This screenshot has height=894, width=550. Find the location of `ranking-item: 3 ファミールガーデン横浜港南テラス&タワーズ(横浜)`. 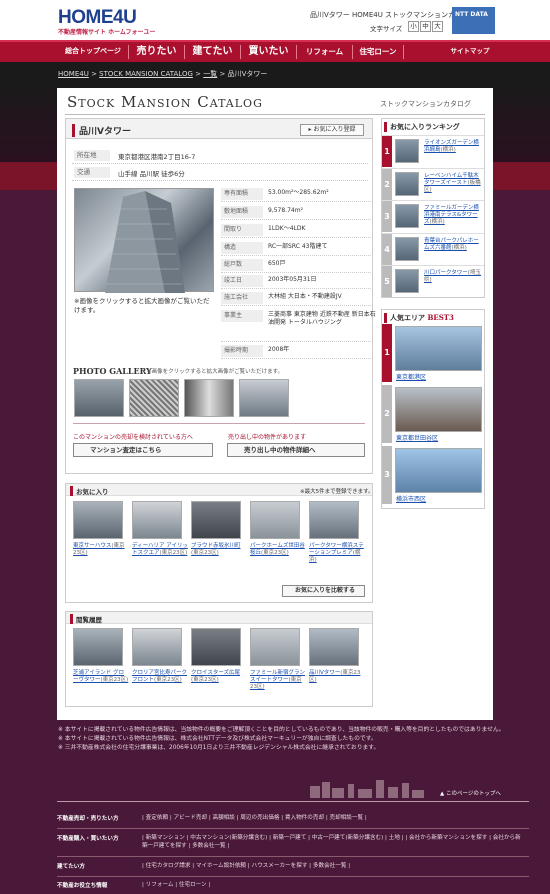

ranking-item: 3 ファミールガーデン横浜港南テラス&タワーズ(横浜) is located at coordinates (433, 216).